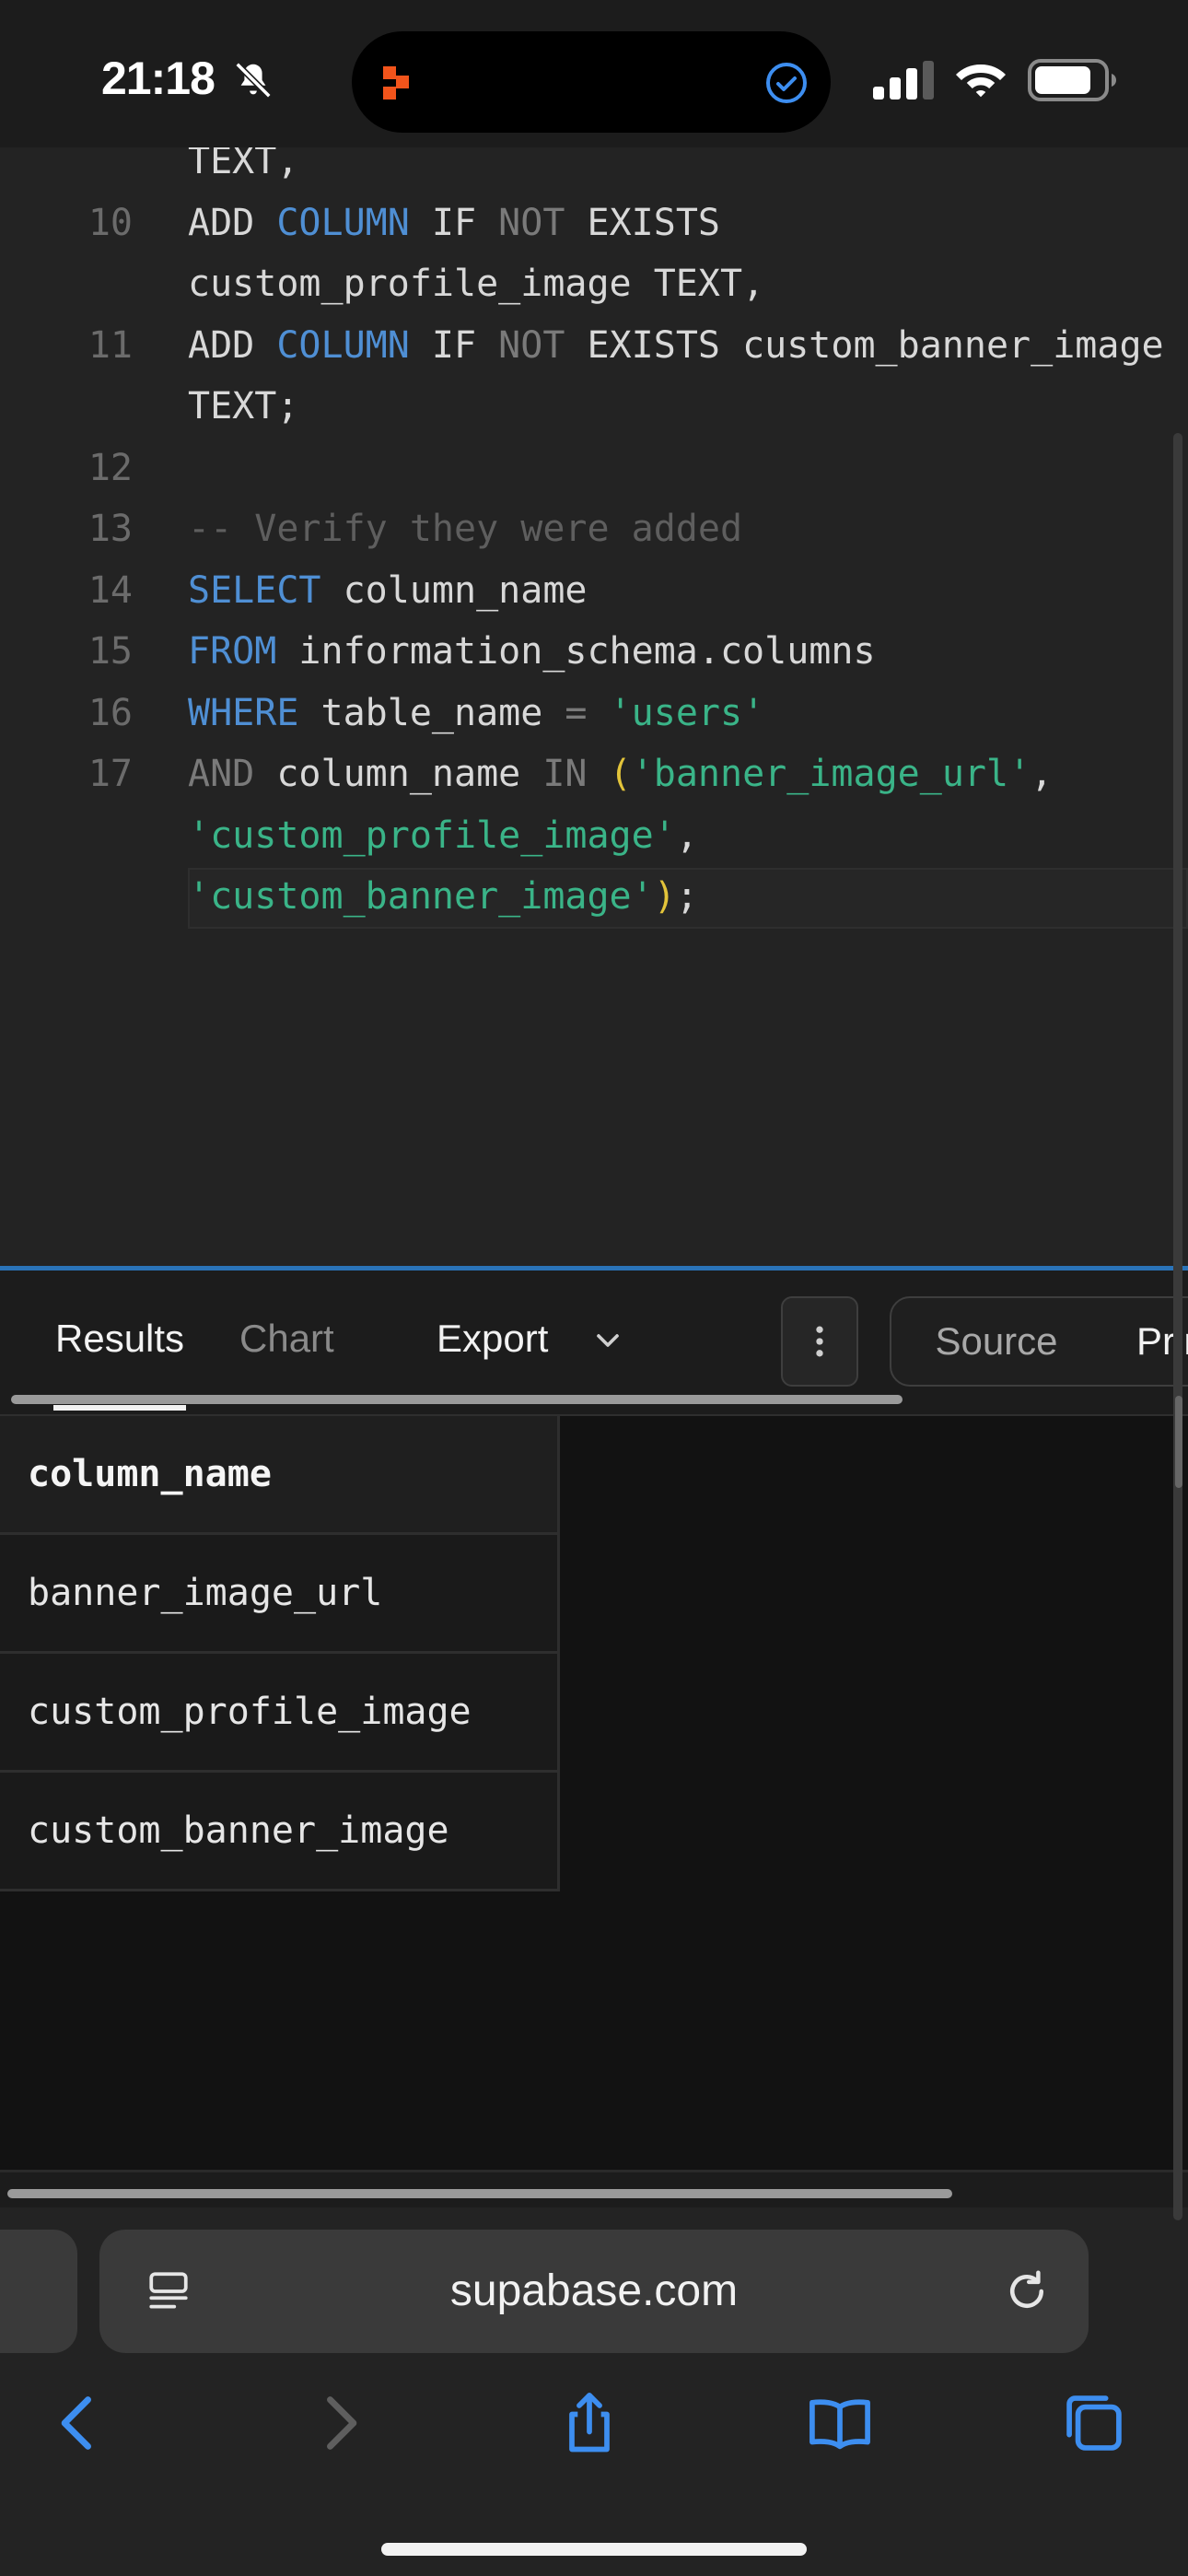 Image resolution: width=1188 pixels, height=2576 pixels. I want to click on code-token: 'users', so click(687, 712).